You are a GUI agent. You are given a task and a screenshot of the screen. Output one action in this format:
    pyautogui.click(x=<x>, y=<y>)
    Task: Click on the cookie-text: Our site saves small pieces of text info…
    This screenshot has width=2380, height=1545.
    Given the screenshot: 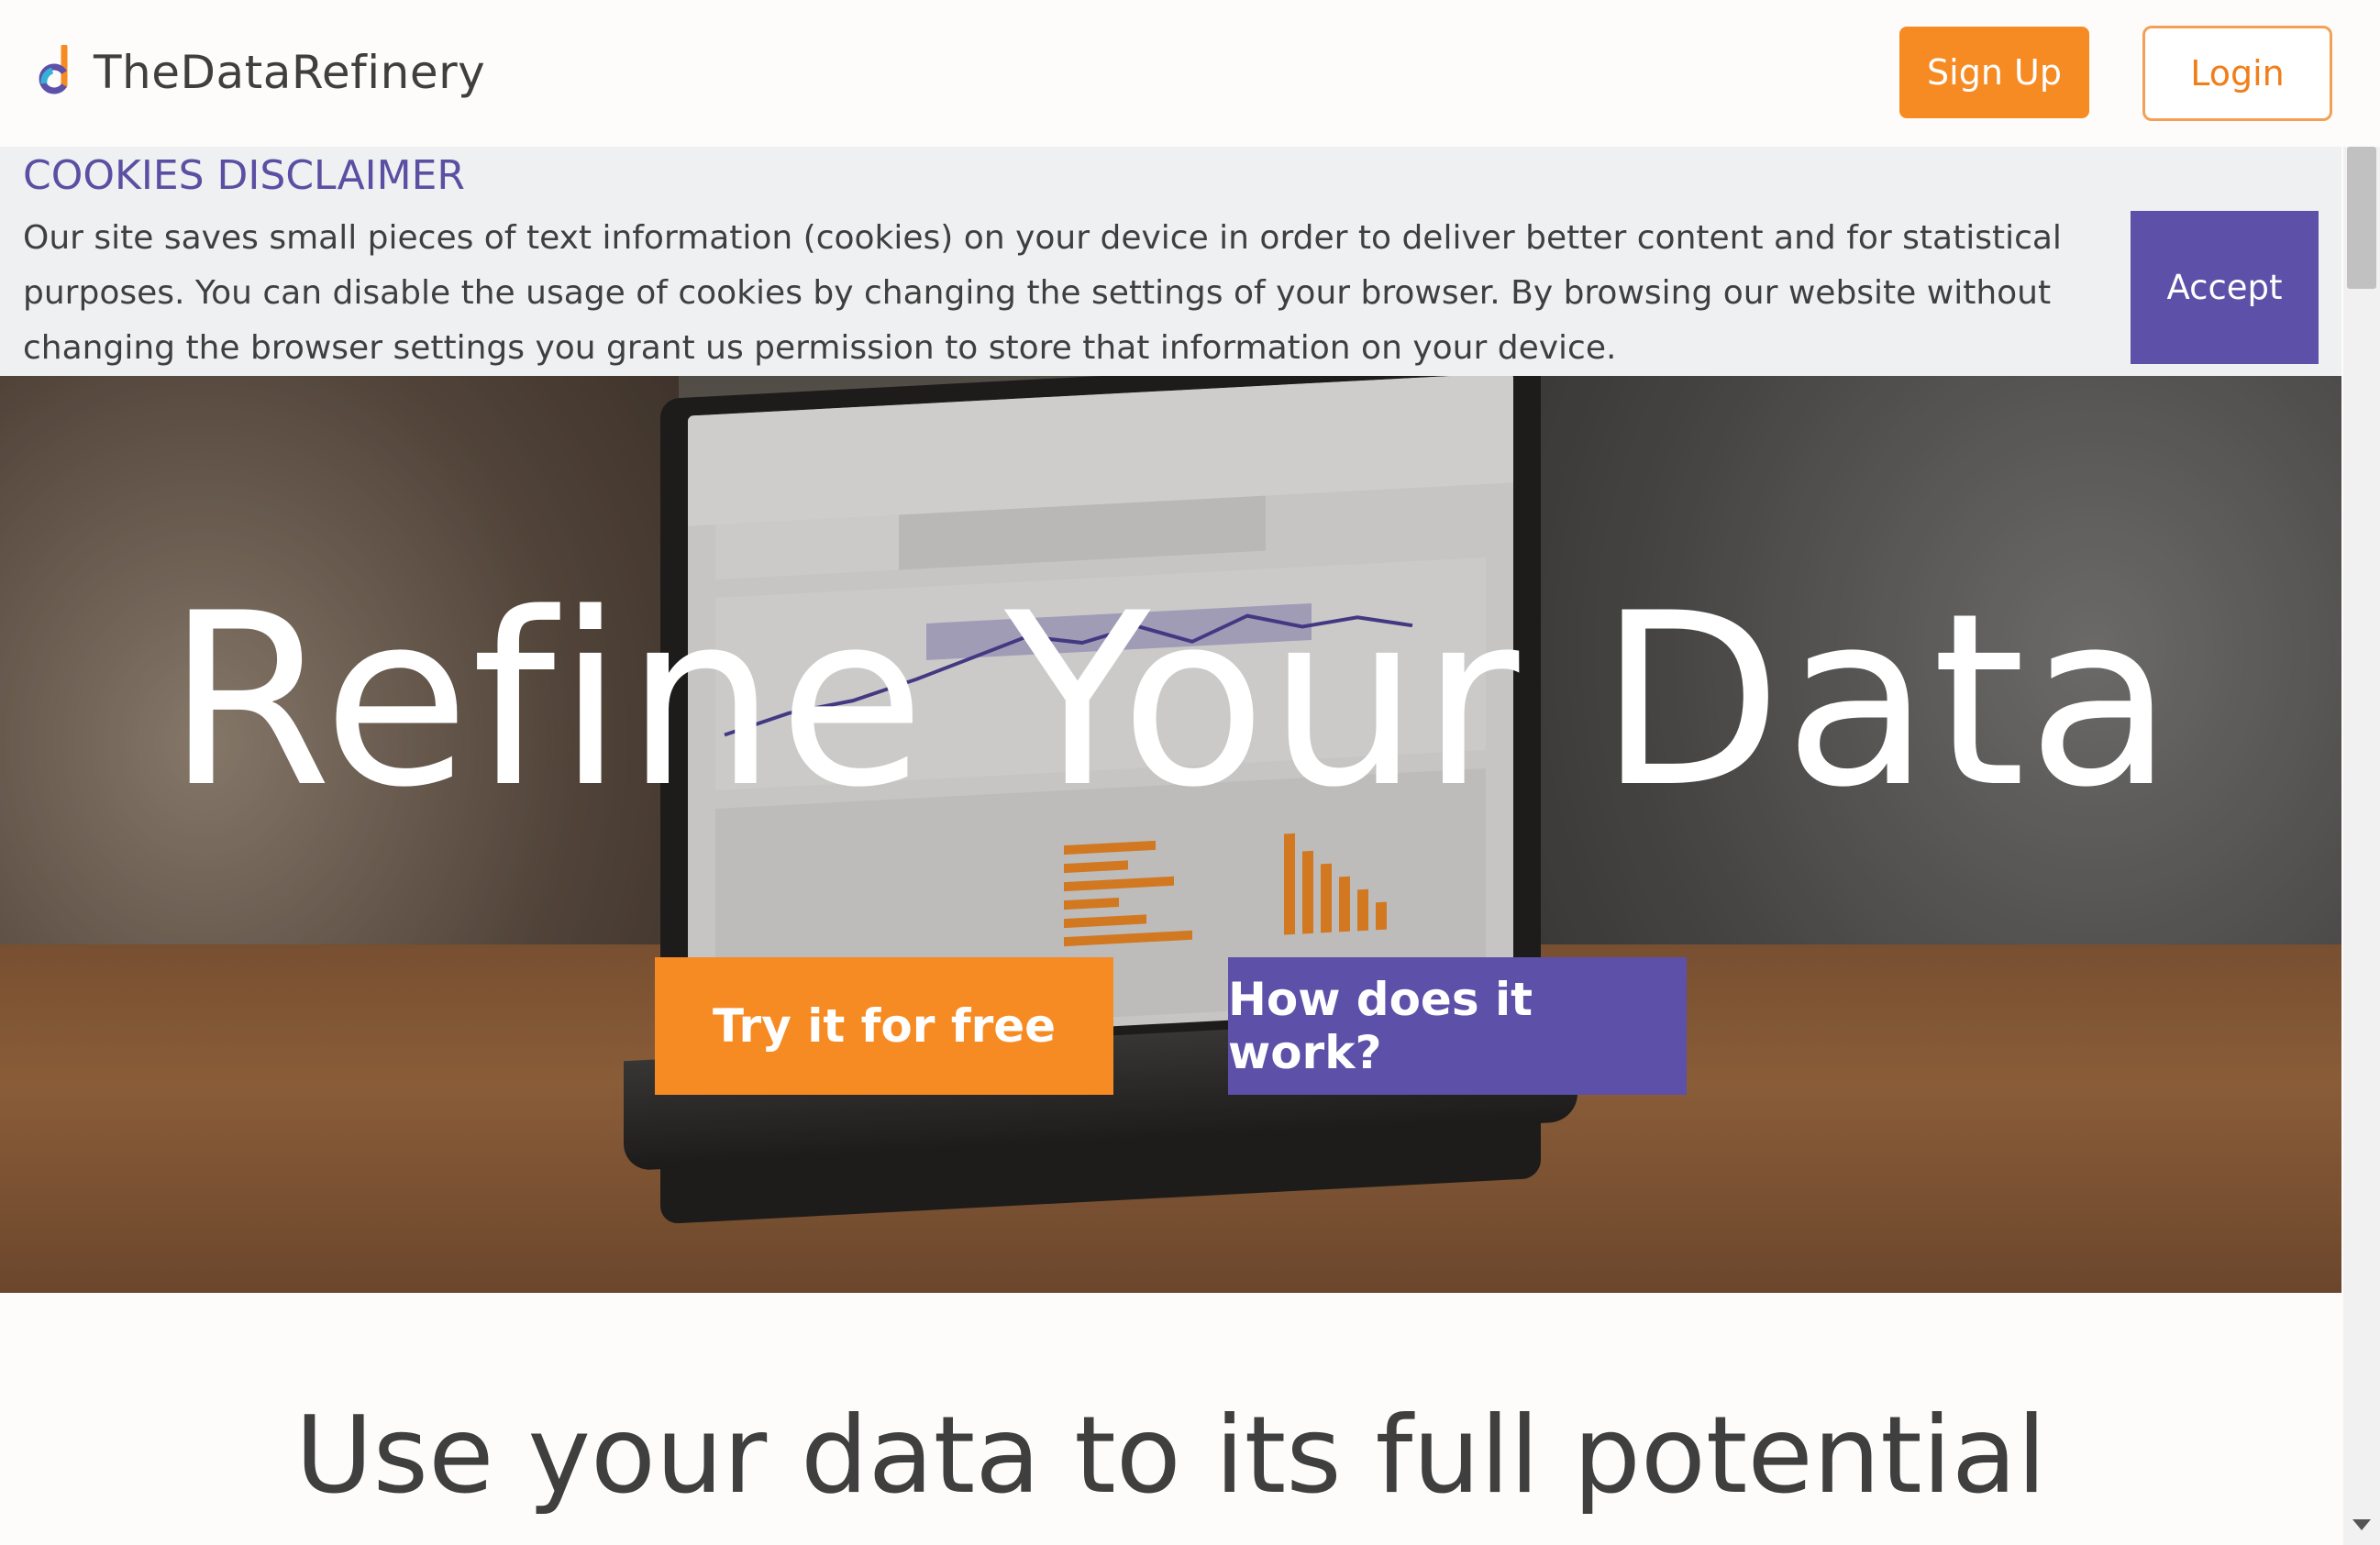 What is the action you would take?
    pyautogui.click(x=1042, y=293)
    